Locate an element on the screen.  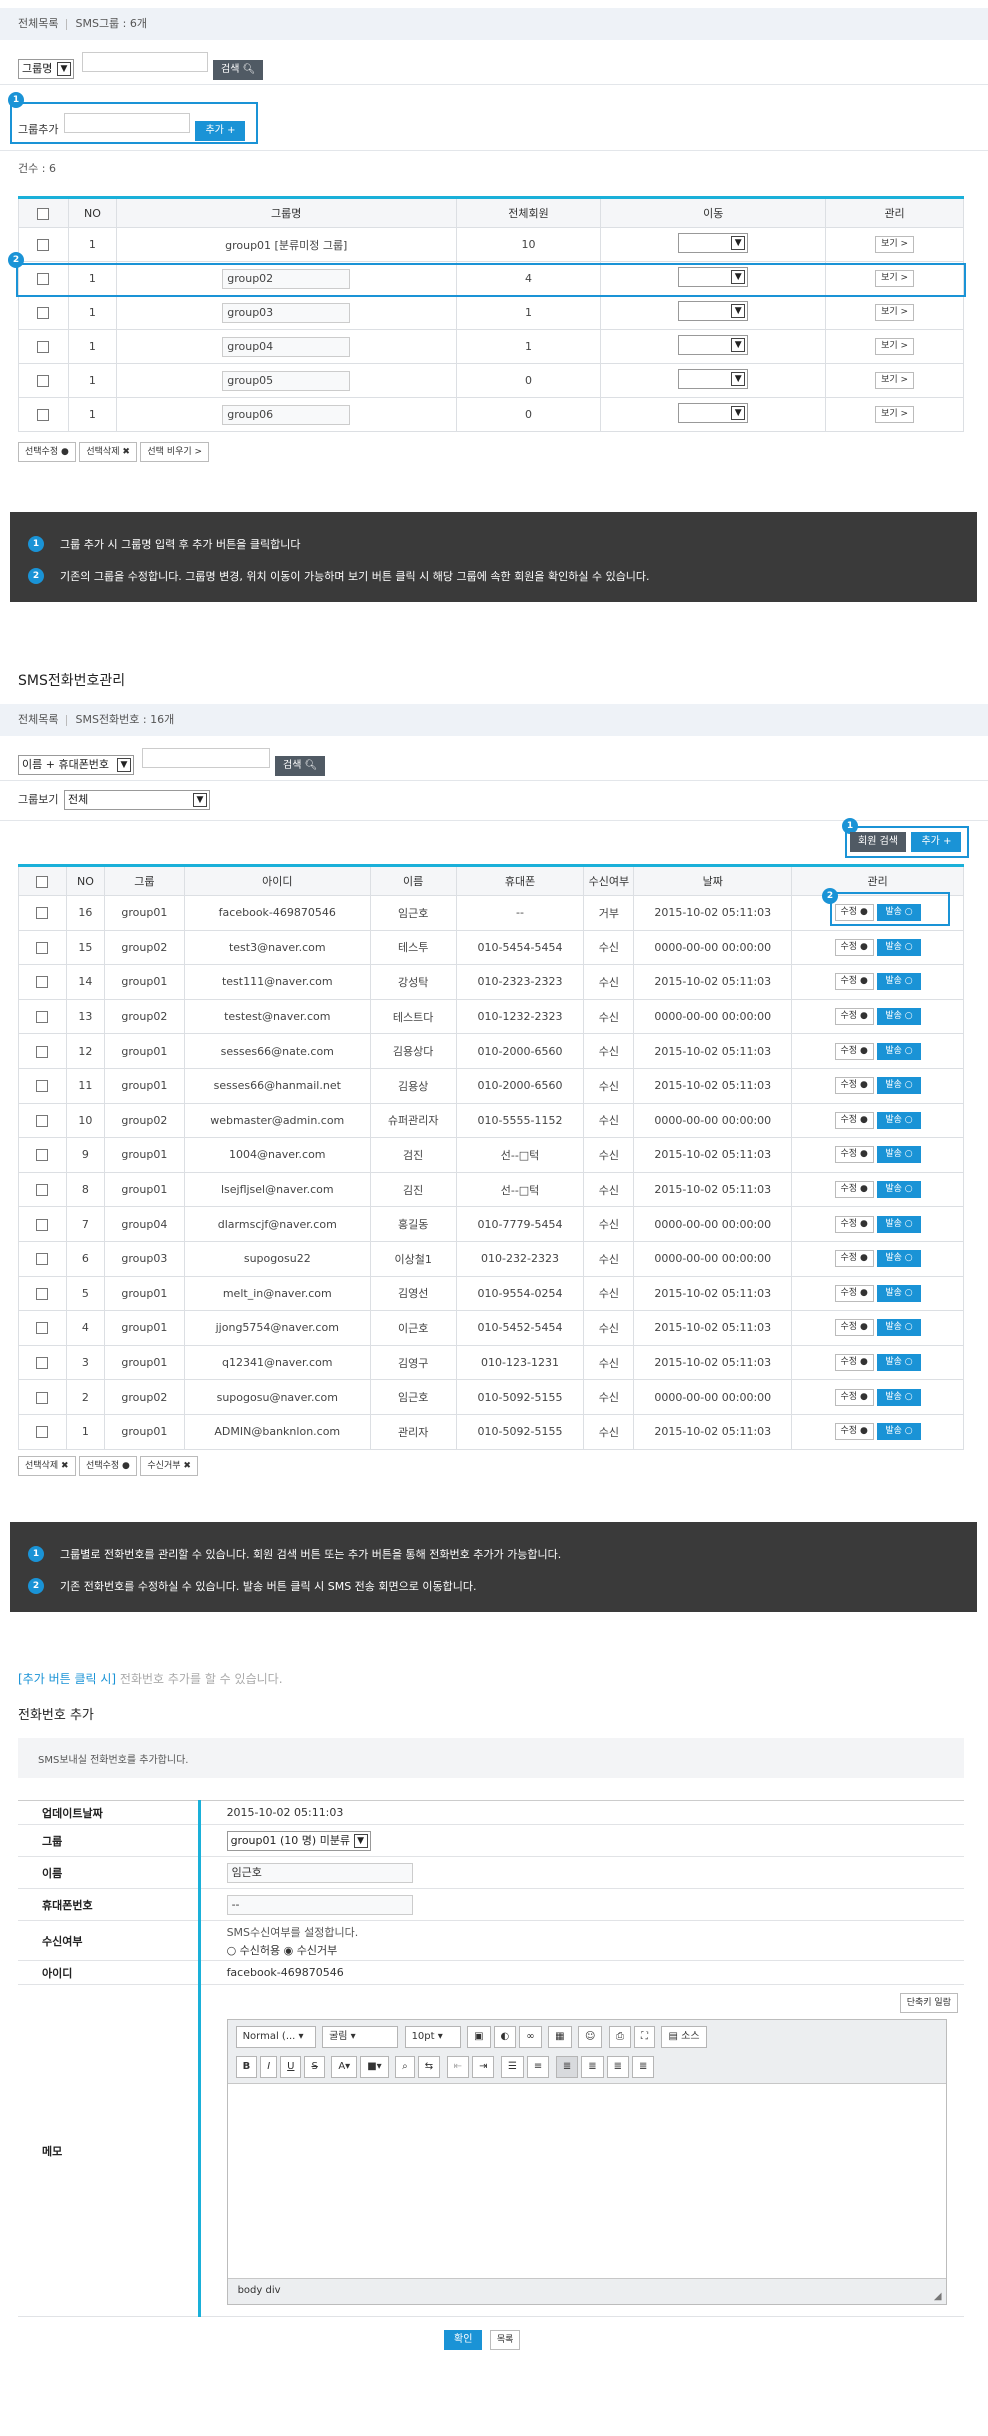
bg-color-icon: ■▾ is located at coordinates (374, 2067).